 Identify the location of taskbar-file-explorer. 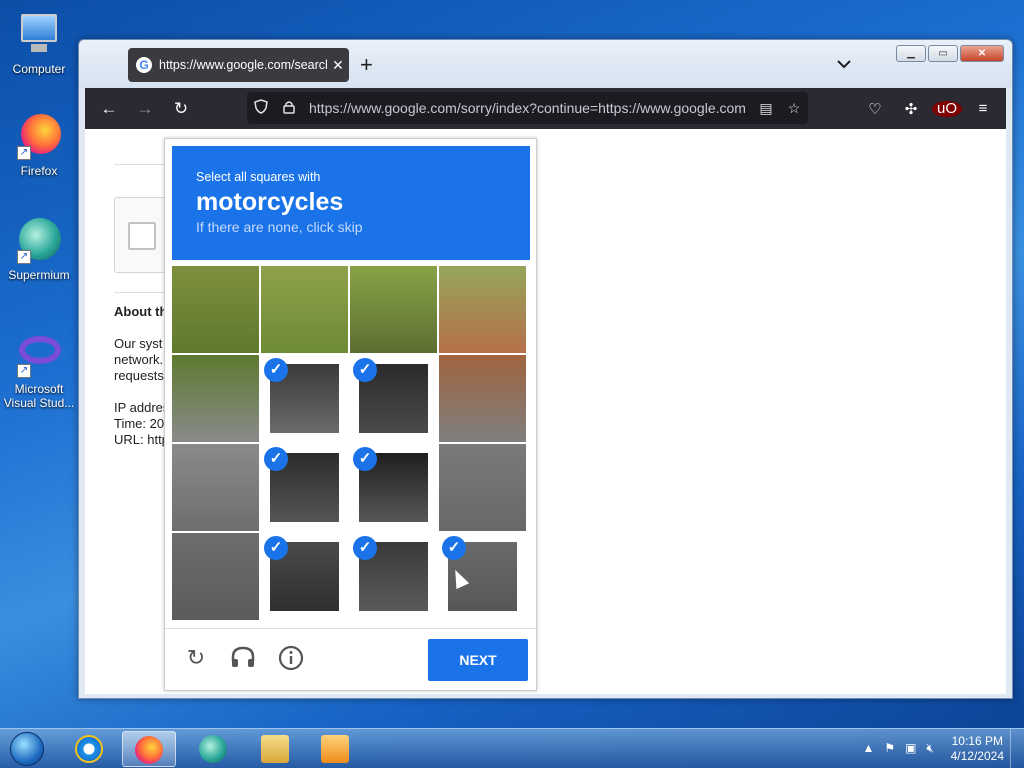
(275, 749).